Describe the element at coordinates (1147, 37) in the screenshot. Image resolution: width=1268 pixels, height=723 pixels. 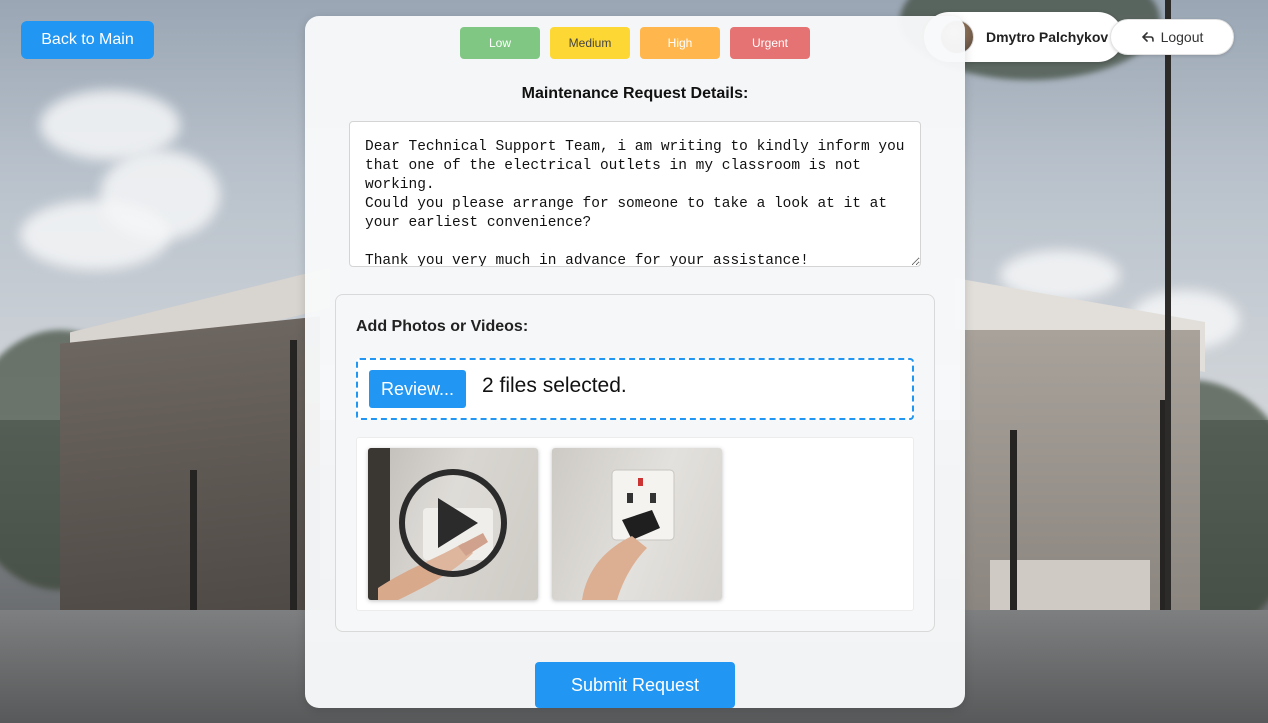
I see `logout-arrow-icon` at that location.